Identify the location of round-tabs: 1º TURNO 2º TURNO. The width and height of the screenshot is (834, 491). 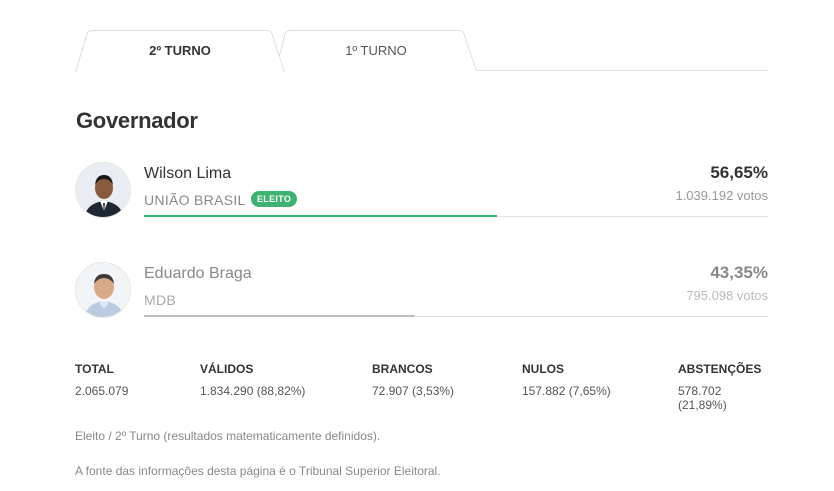
(421, 51).